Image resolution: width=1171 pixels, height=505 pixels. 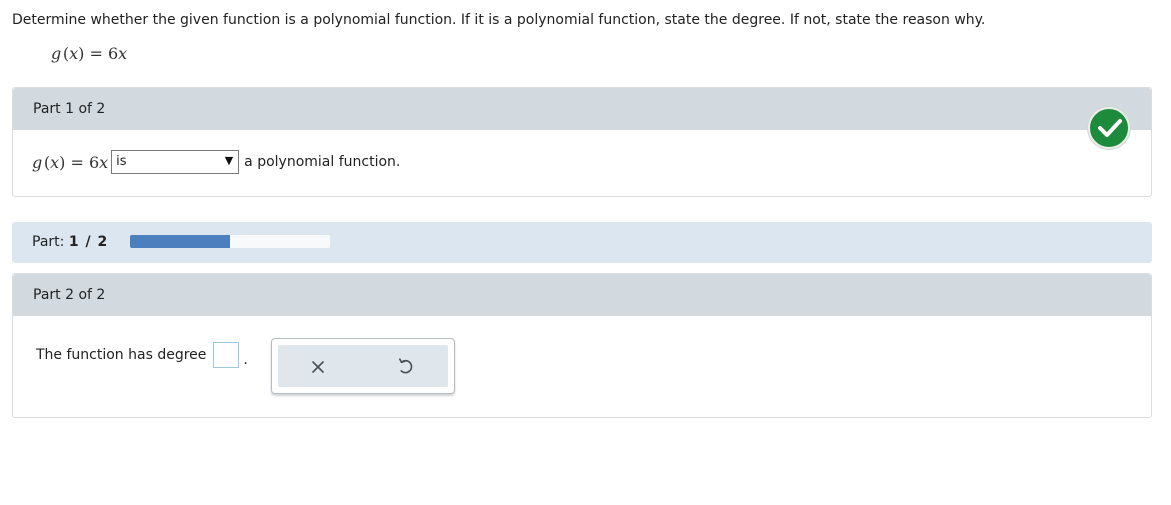 I want to click on checkmark-icon, so click(x=1109, y=128).